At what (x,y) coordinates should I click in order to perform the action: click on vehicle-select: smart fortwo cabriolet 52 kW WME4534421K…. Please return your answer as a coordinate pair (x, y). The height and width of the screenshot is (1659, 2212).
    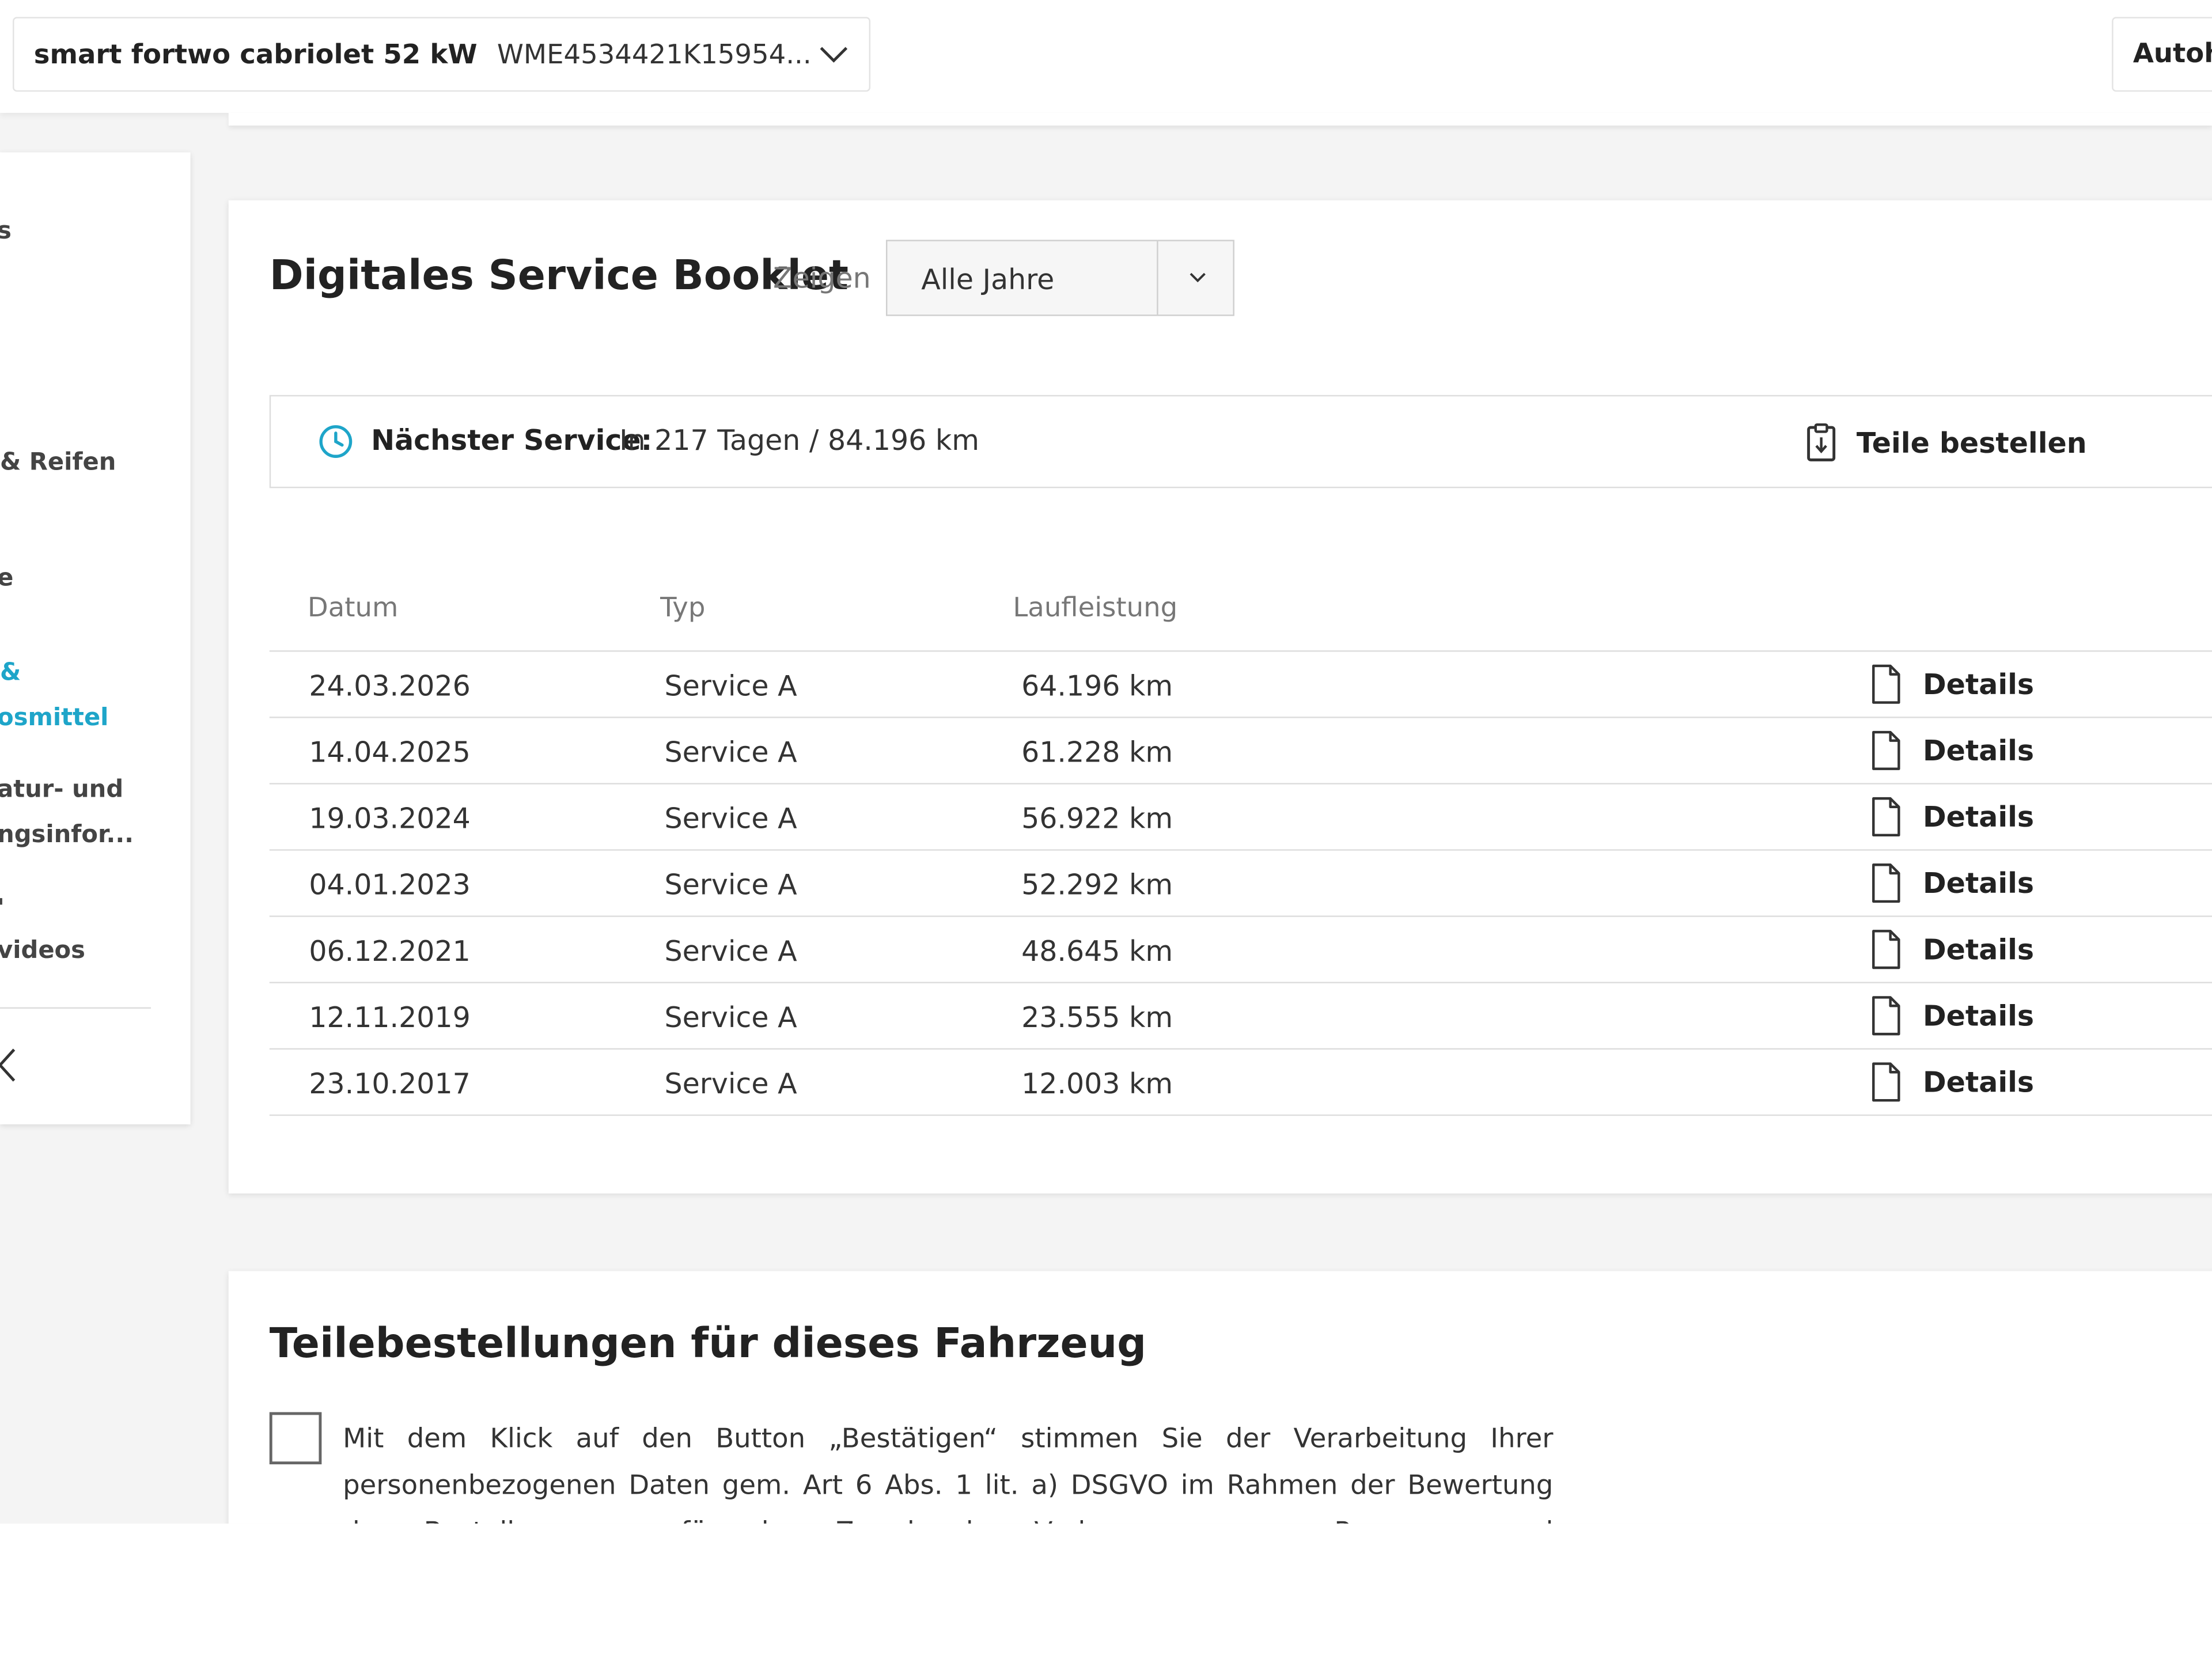
    Looking at the image, I should click on (442, 54).